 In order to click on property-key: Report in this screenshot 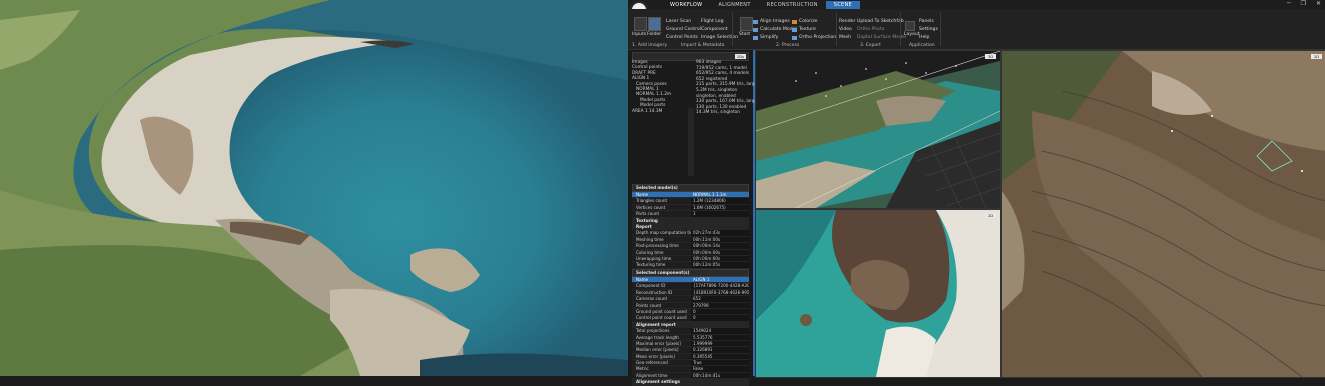, I will do `click(661, 226)`.